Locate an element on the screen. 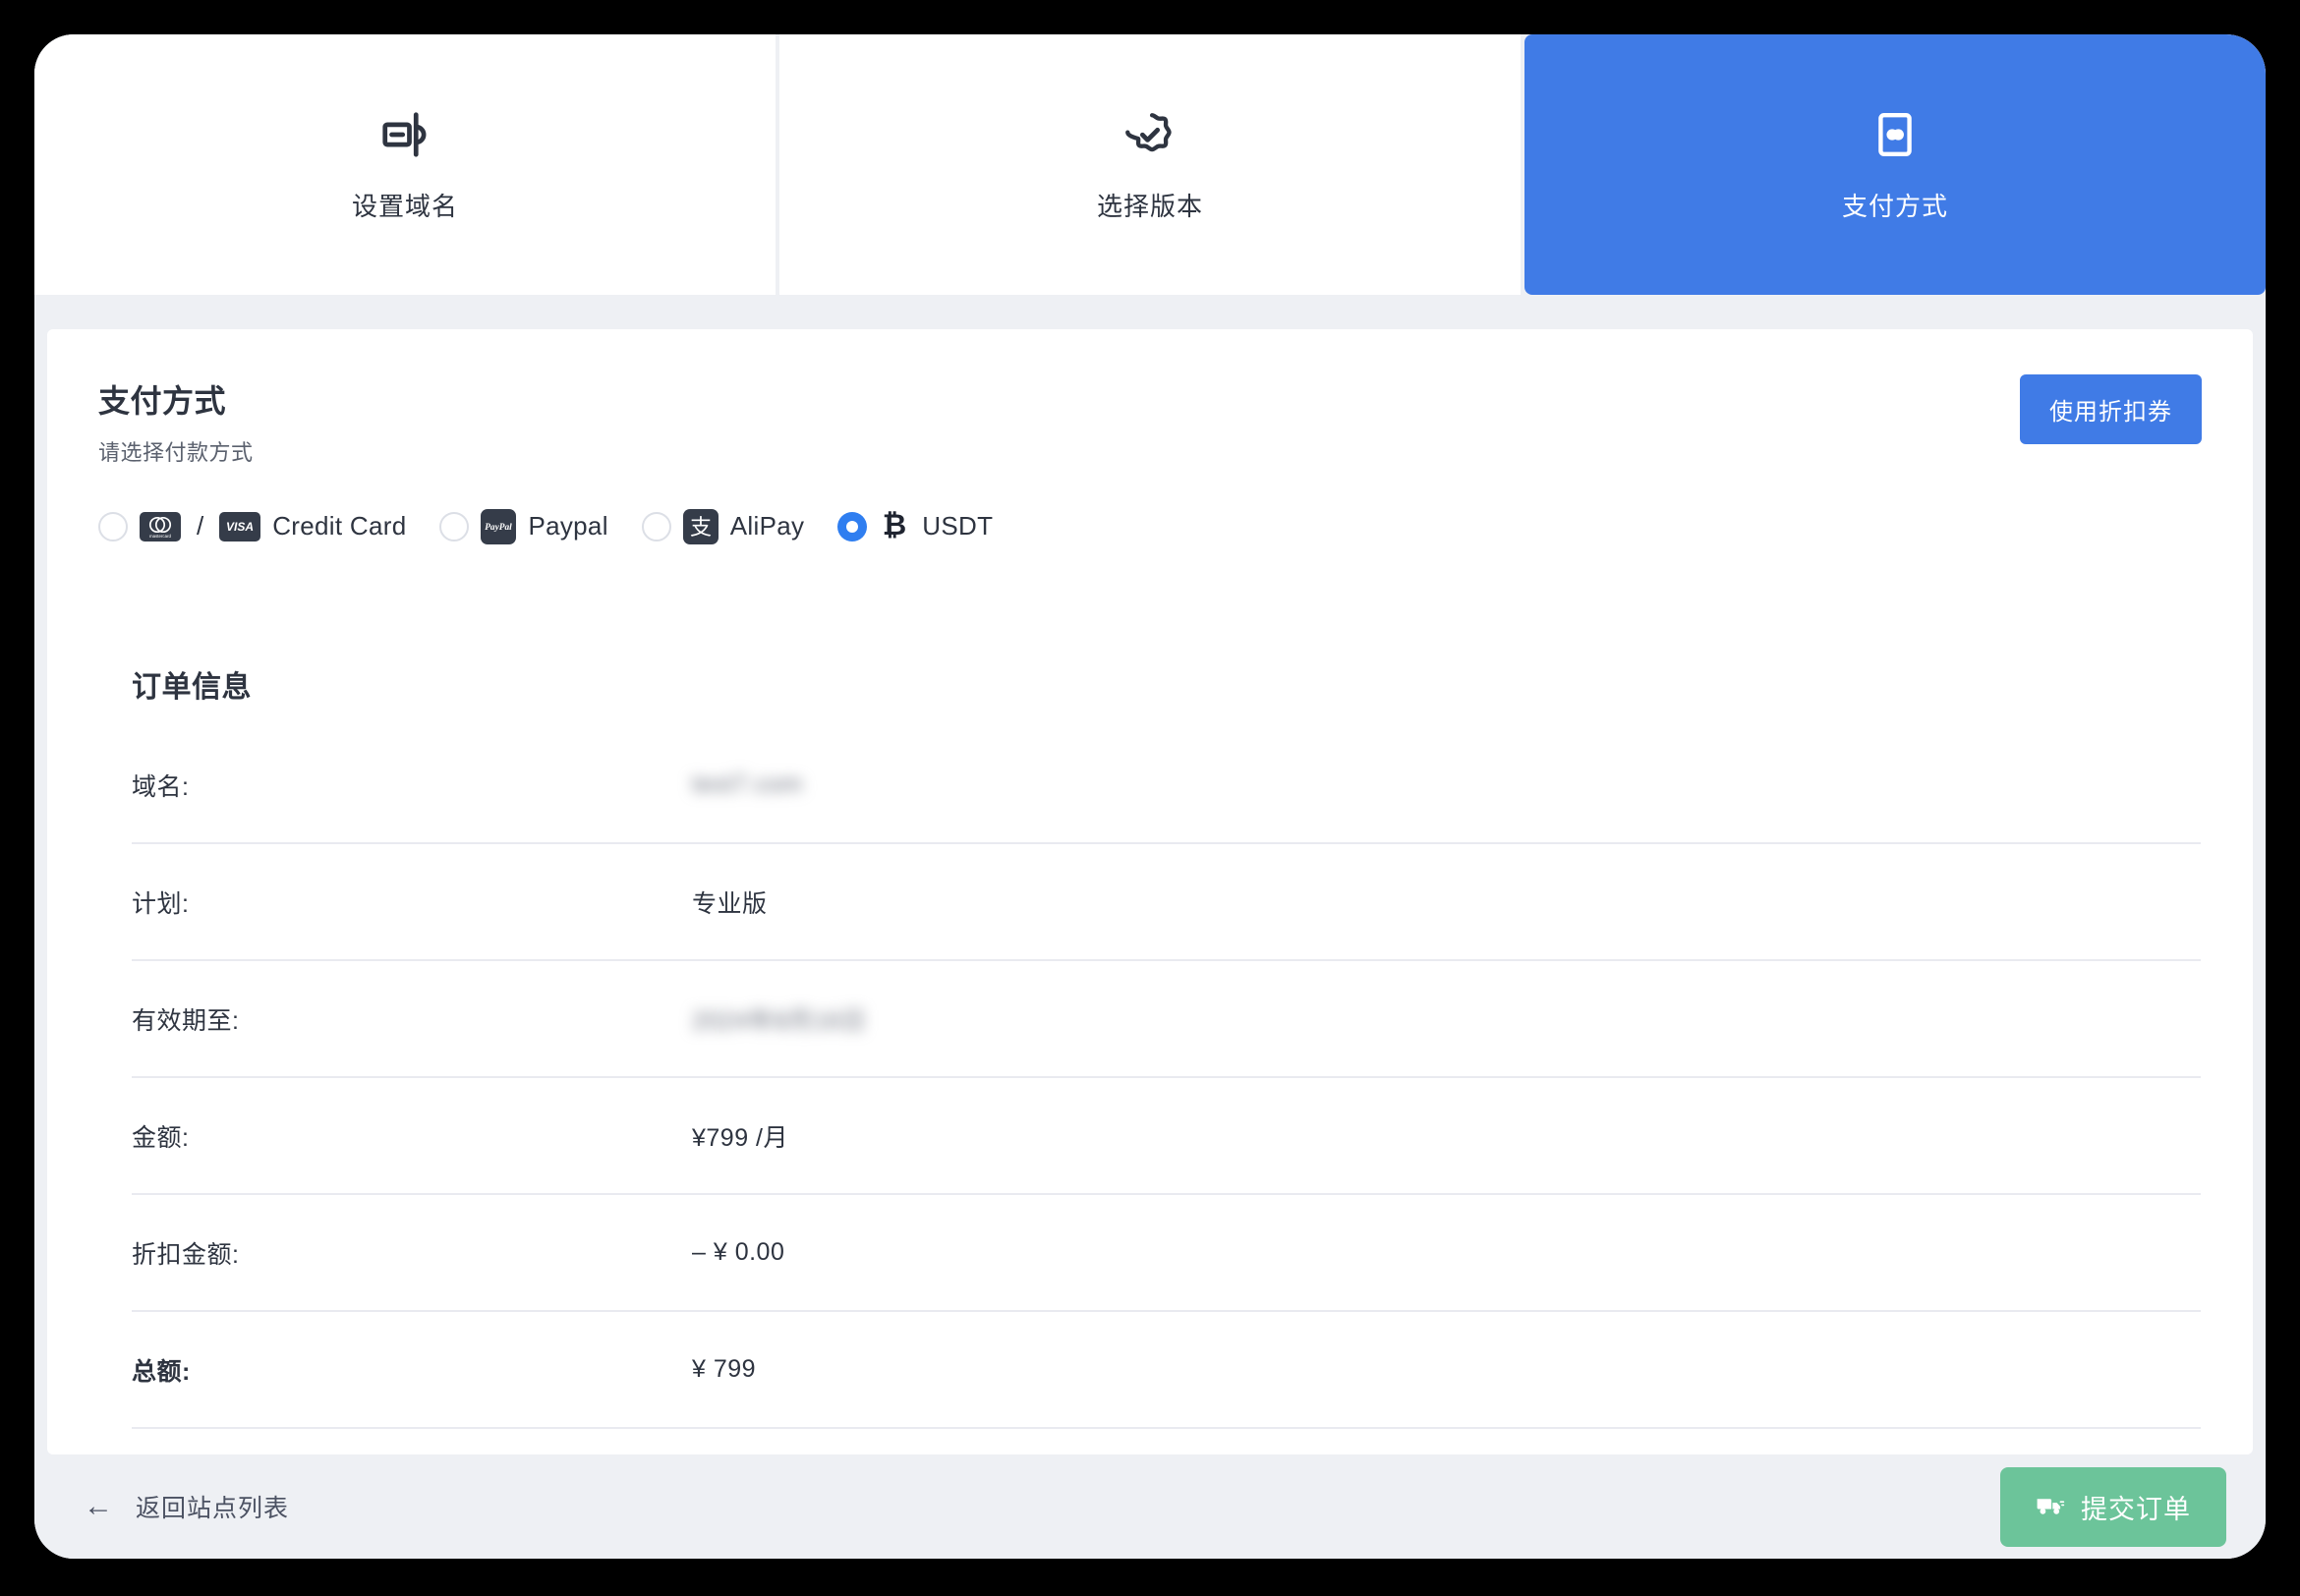  payment-option-usdt: ₿ USDT is located at coordinates (915, 526).